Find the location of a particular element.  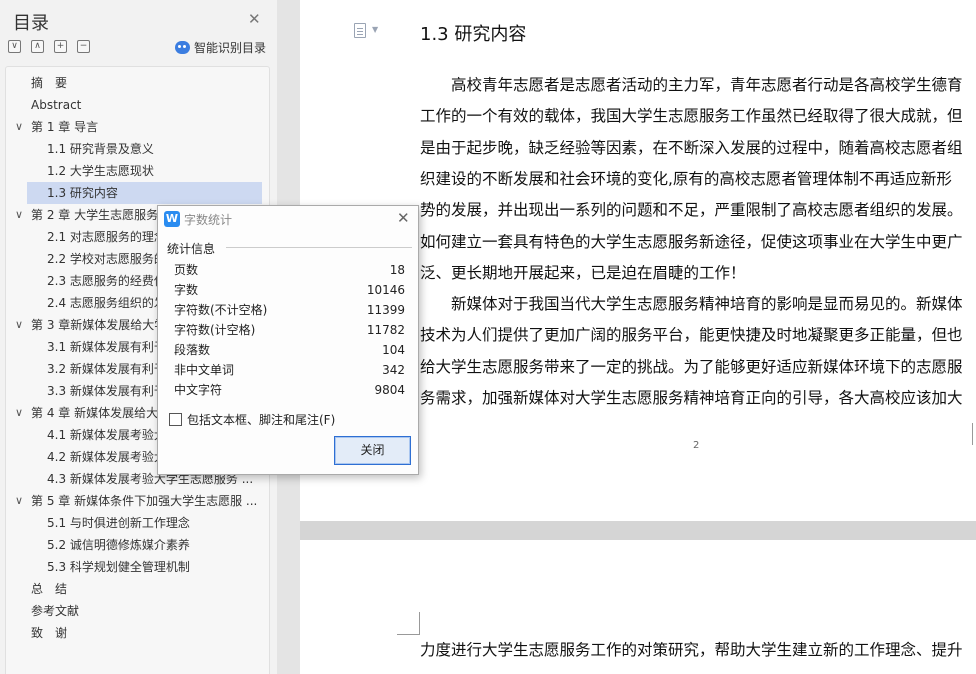

toc-item: 5.3 科学规划健全管理机制 is located at coordinates (133, 567).